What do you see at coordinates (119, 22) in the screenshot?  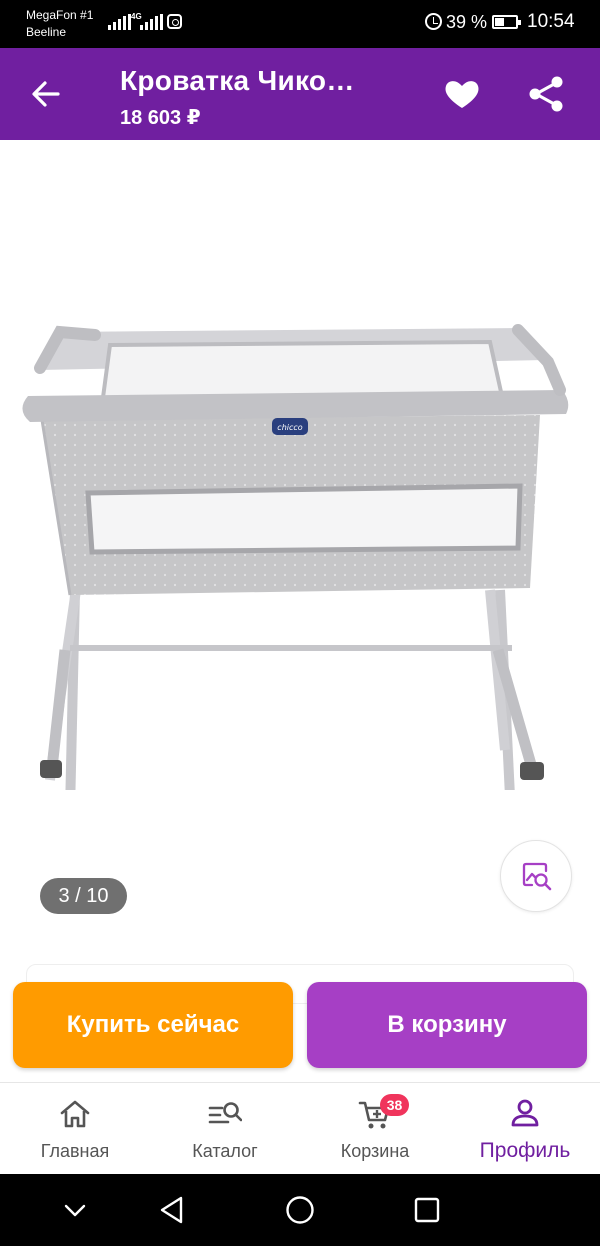 I see `signal-1-icon` at bounding box center [119, 22].